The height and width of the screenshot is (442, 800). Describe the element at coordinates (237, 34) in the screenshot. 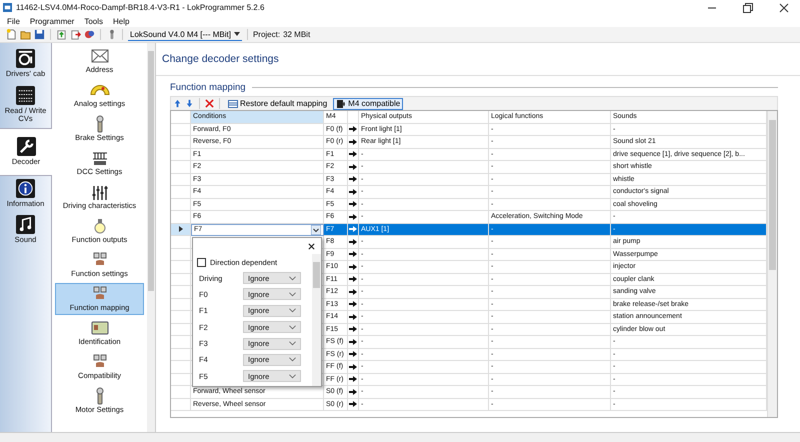

I see `caret-icon` at that location.